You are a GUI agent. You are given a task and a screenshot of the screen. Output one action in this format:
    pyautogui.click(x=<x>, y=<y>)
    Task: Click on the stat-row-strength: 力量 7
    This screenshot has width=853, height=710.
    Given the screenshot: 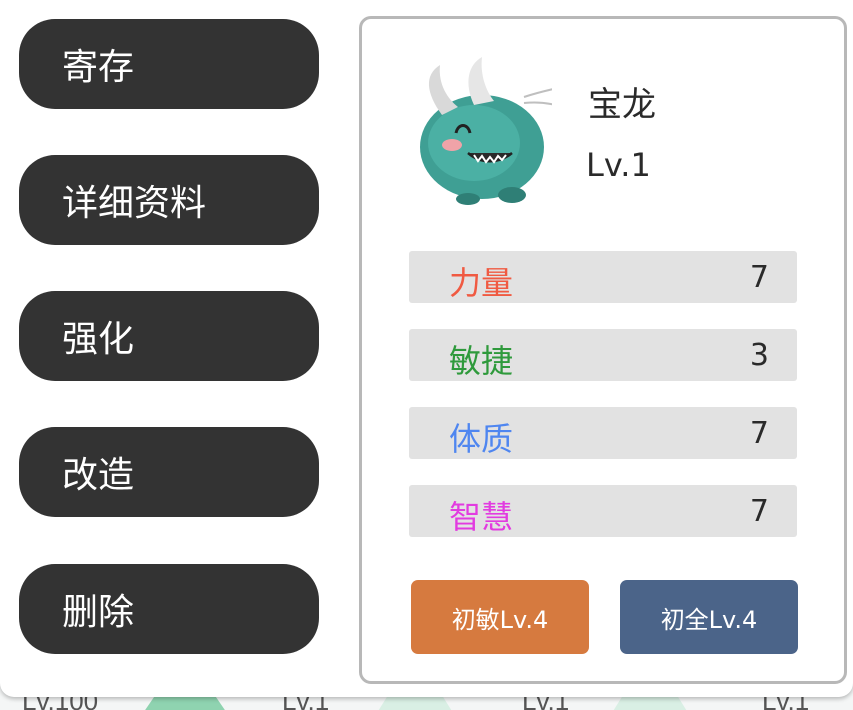 What is the action you would take?
    pyautogui.click(x=603, y=277)
    